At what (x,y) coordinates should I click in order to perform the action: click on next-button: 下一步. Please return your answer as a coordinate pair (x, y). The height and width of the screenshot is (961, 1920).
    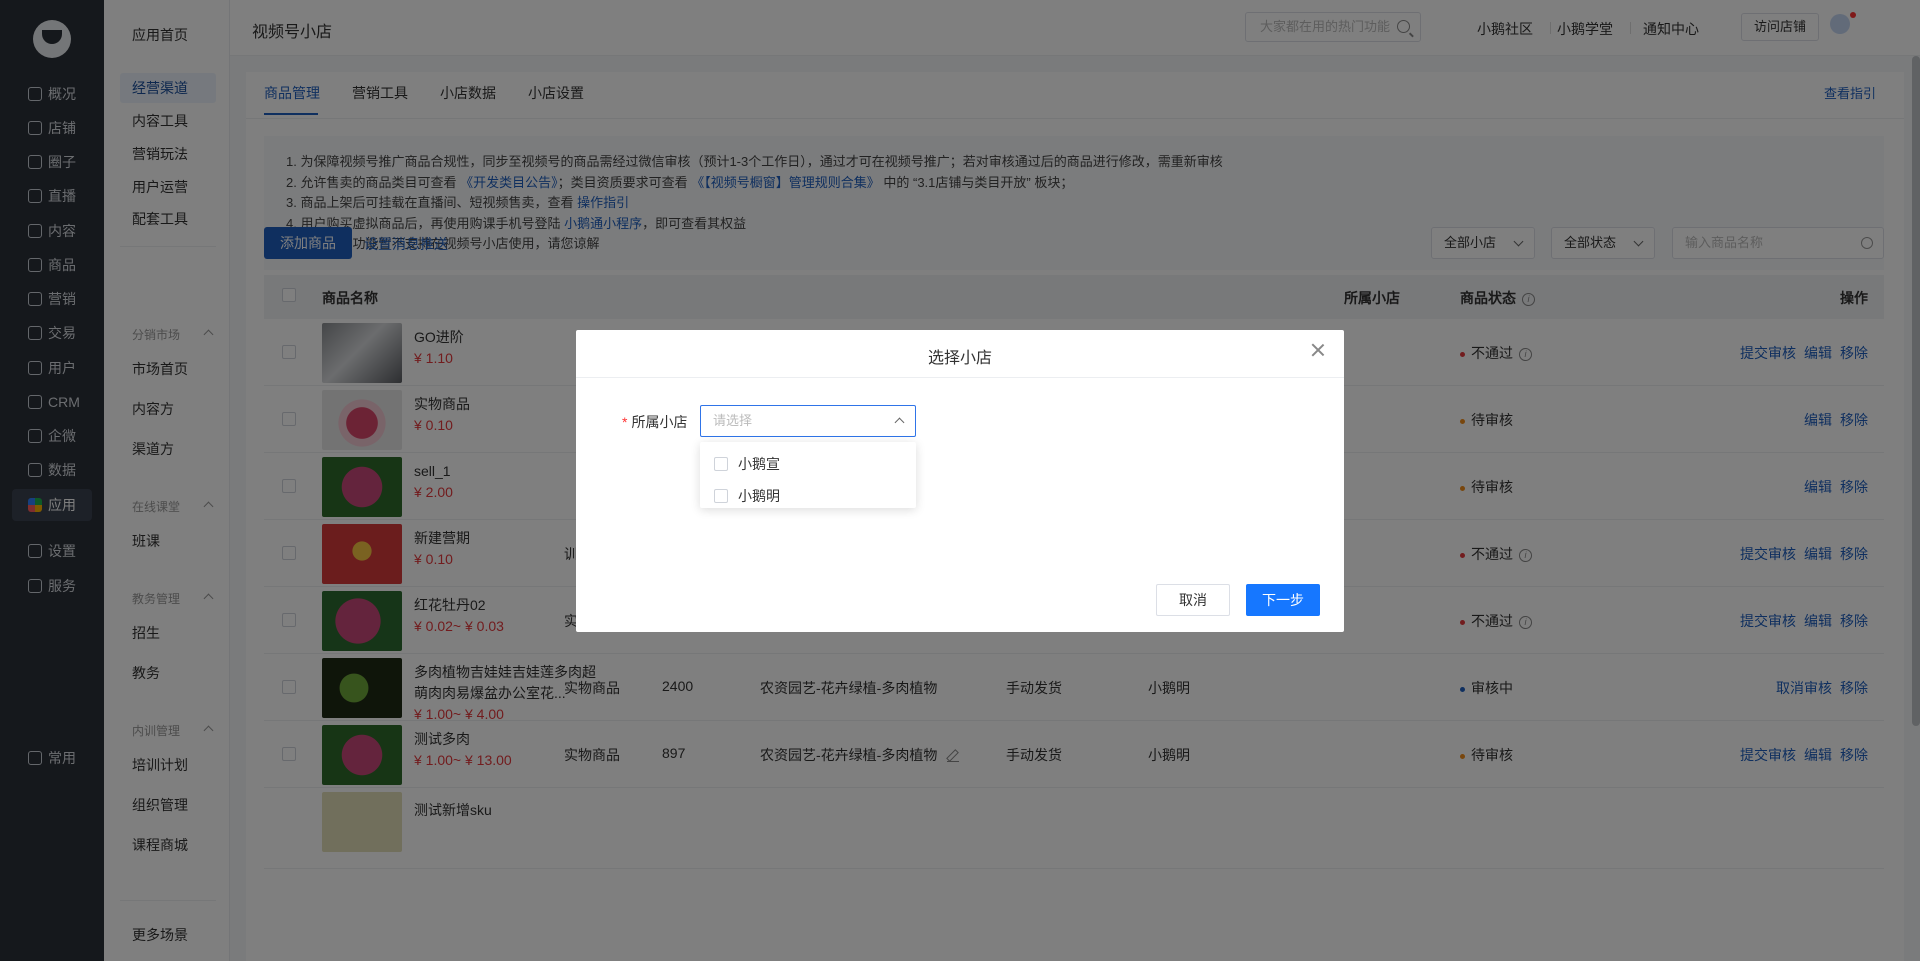
    Looking at the image, I should click on (1283, 600).